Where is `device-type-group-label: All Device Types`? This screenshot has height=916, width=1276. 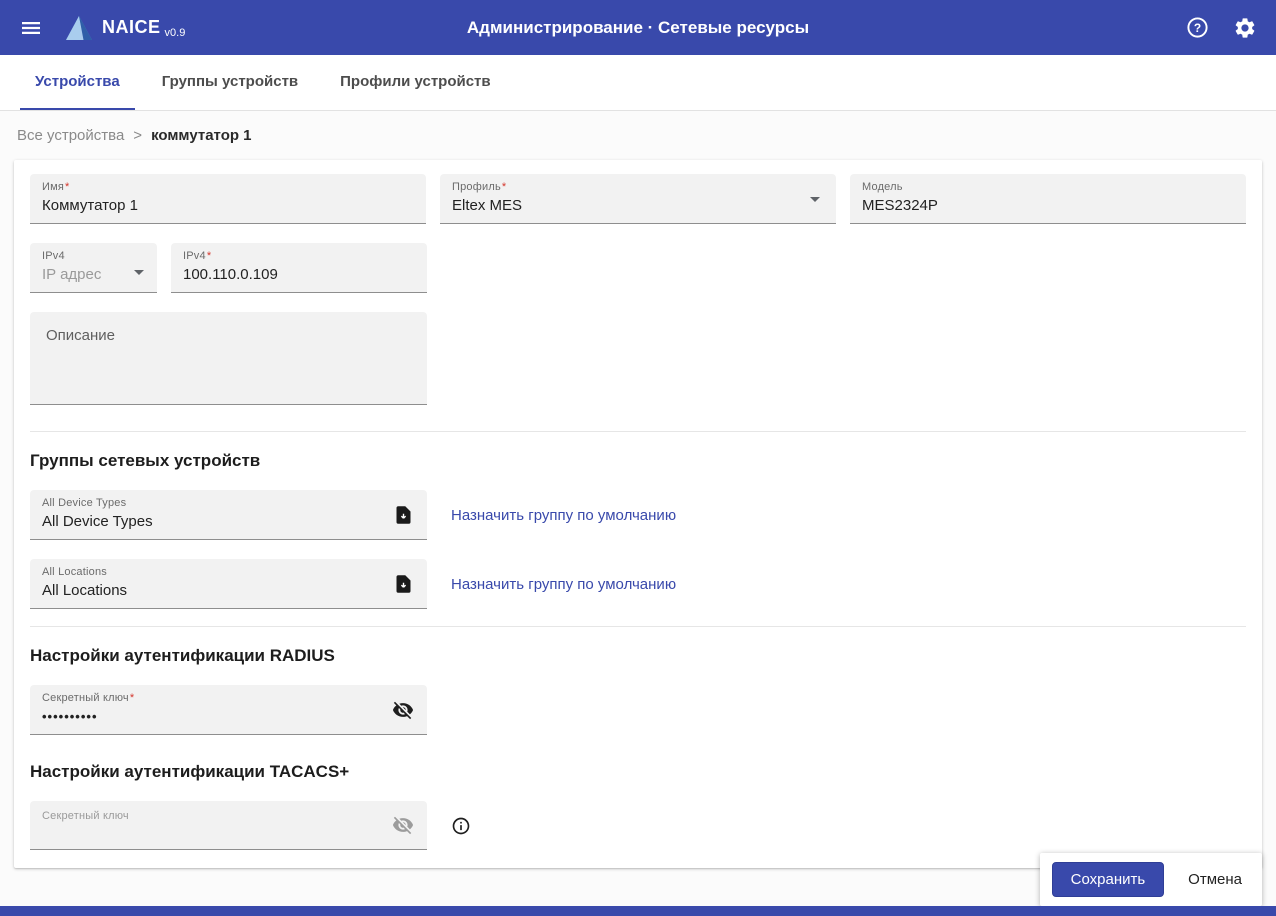
device-type-group-label: All Device Types is located at coordinates (84, 503).